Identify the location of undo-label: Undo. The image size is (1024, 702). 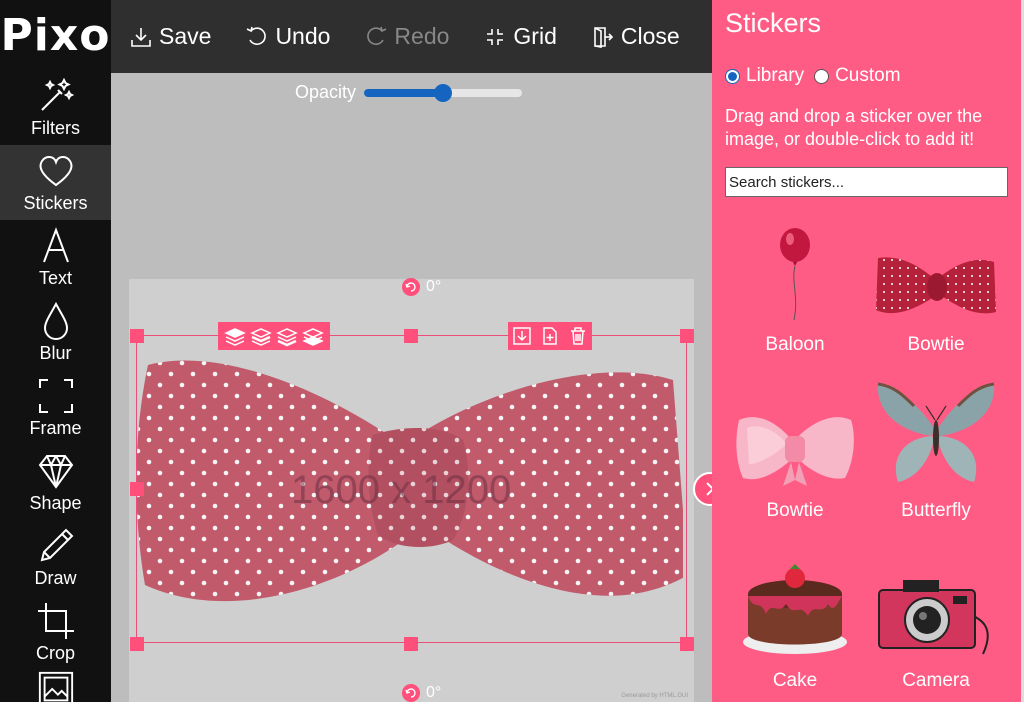
(303, 36).